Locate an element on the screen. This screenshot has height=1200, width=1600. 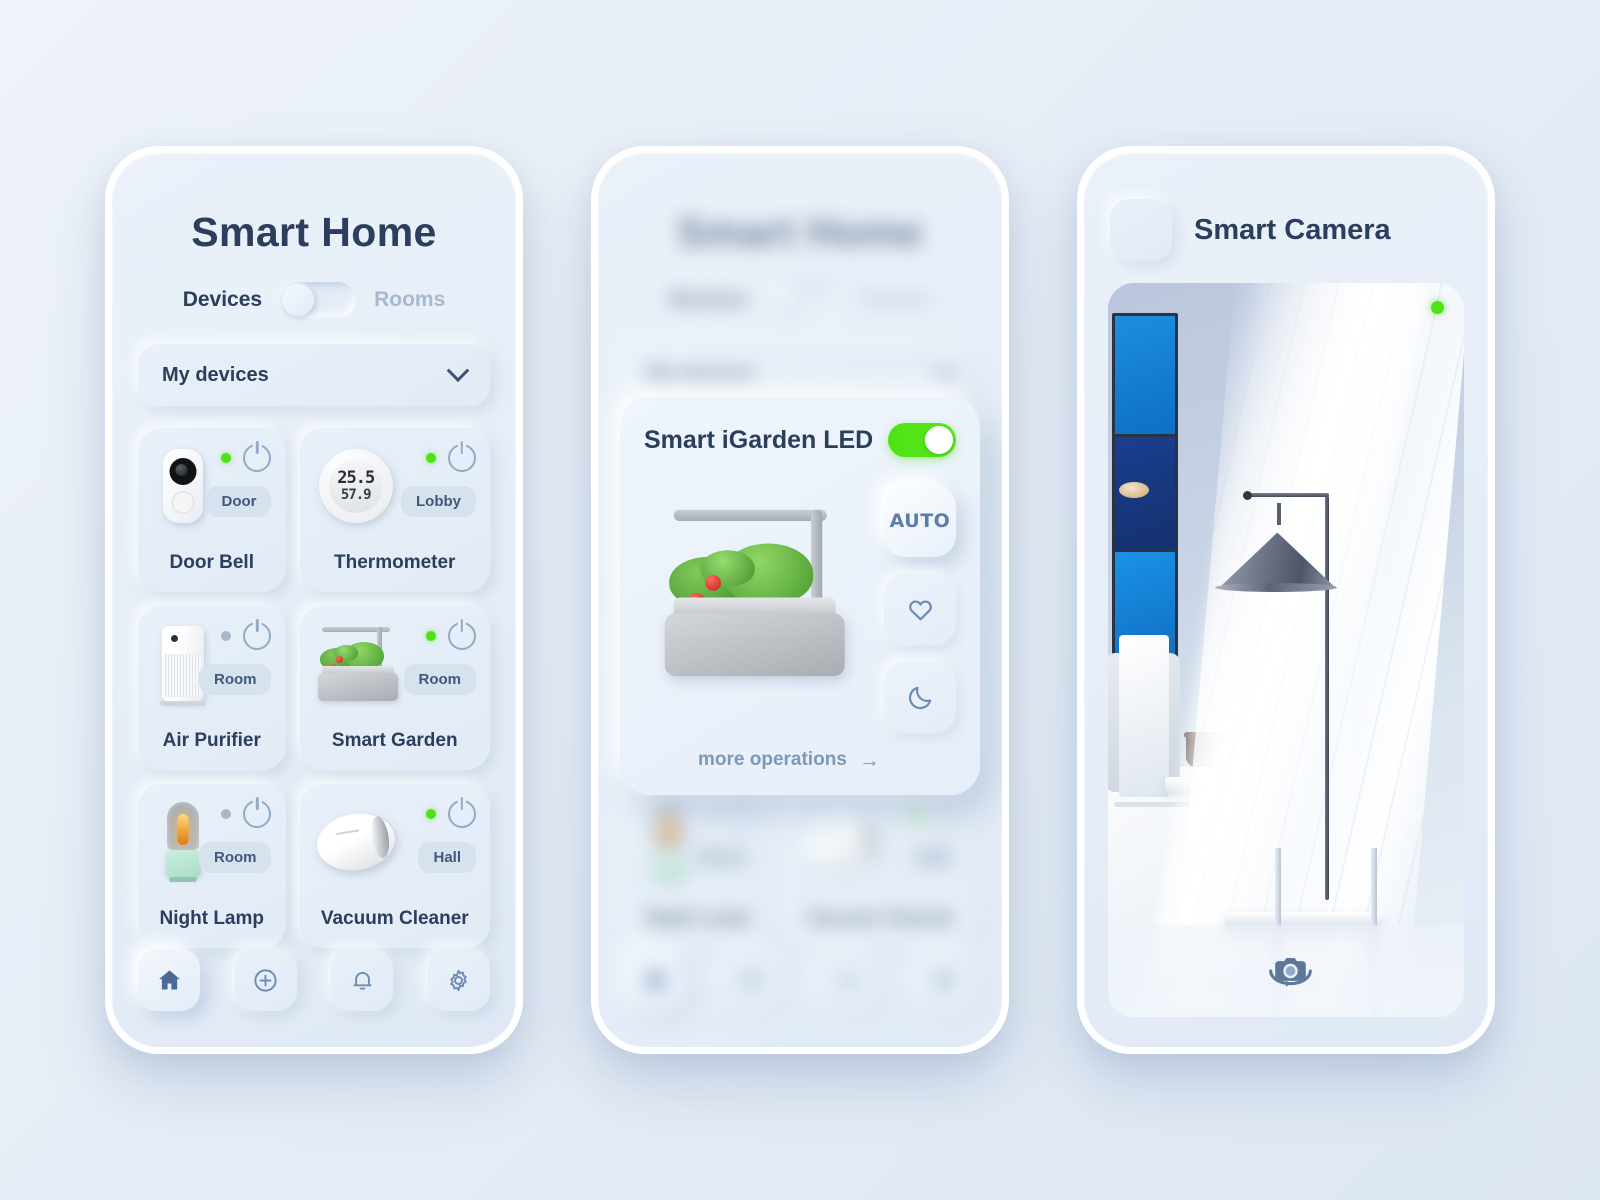
tab-rooms: Rooms is located at coordinates (409, 300).